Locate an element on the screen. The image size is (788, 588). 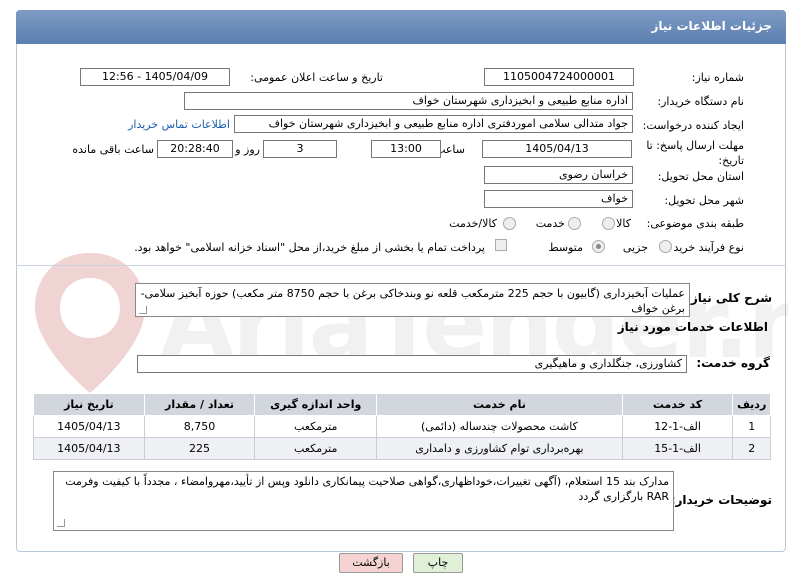
back-button: بازگشت is located at coordinates (371, 563).